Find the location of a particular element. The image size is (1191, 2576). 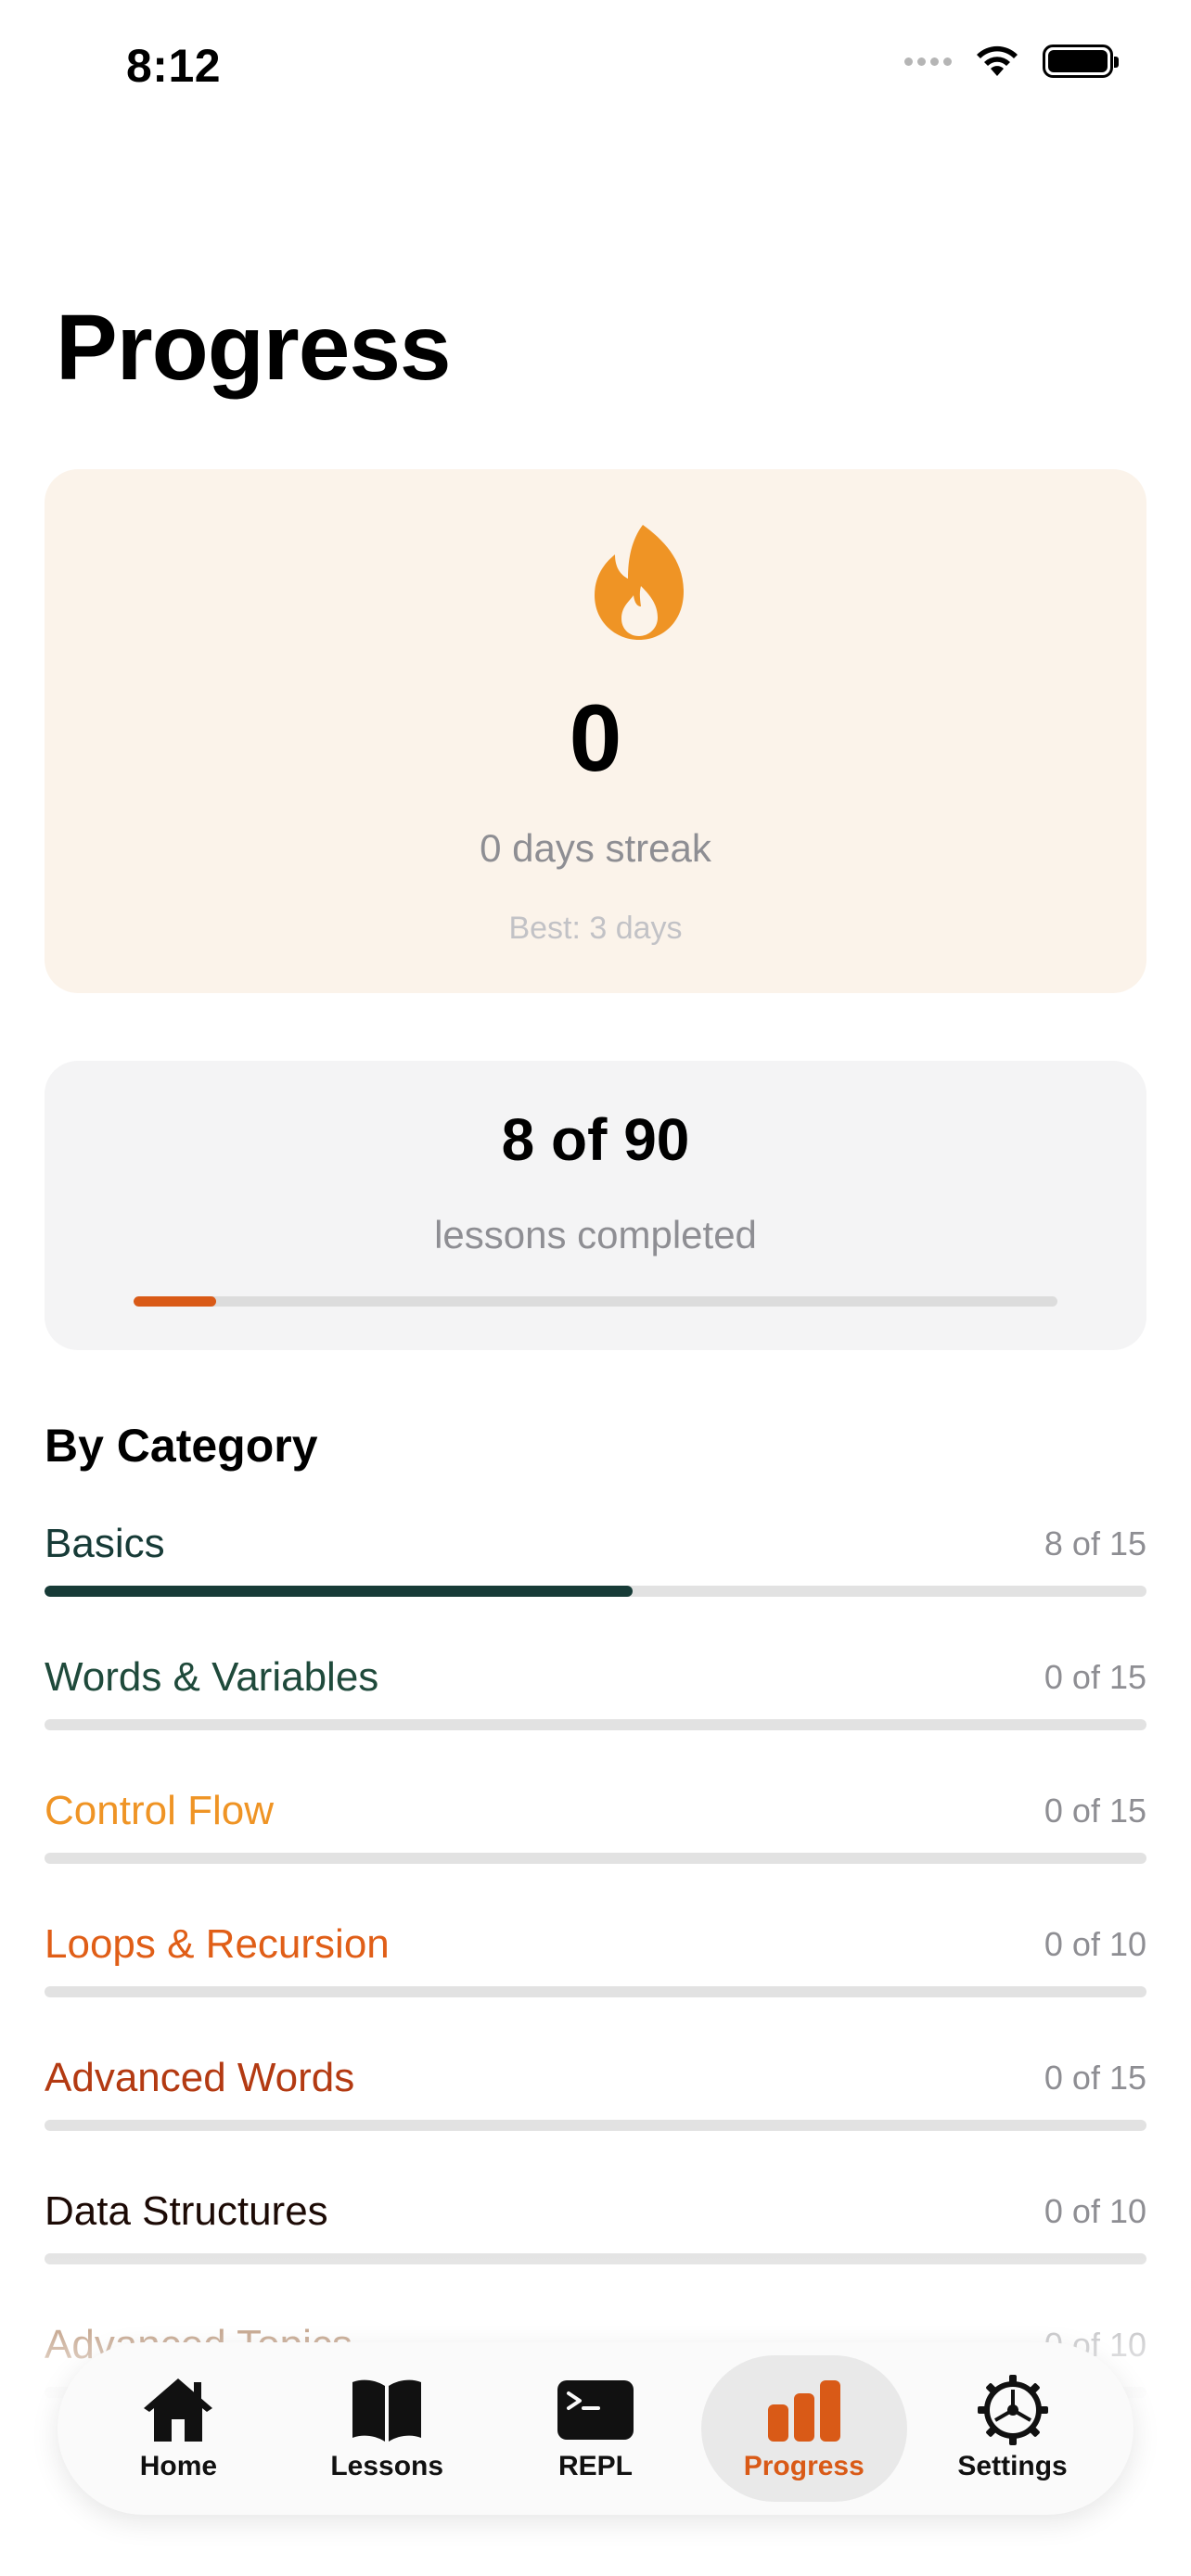

category-name: Data Structures is located at coordinates (186, 2211).